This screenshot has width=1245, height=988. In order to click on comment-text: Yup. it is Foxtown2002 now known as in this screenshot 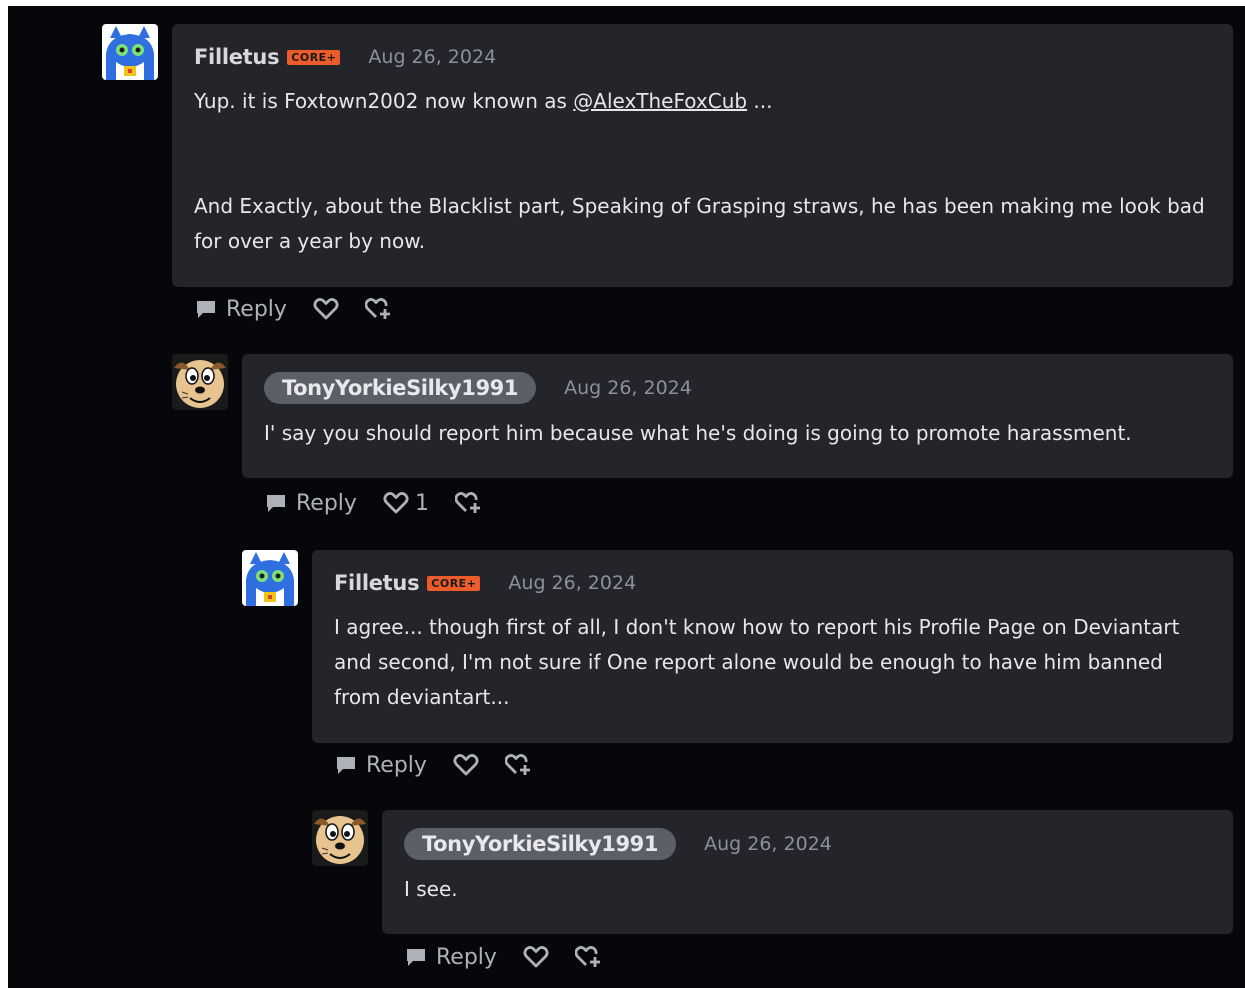, I will do `click(384, 101)`.